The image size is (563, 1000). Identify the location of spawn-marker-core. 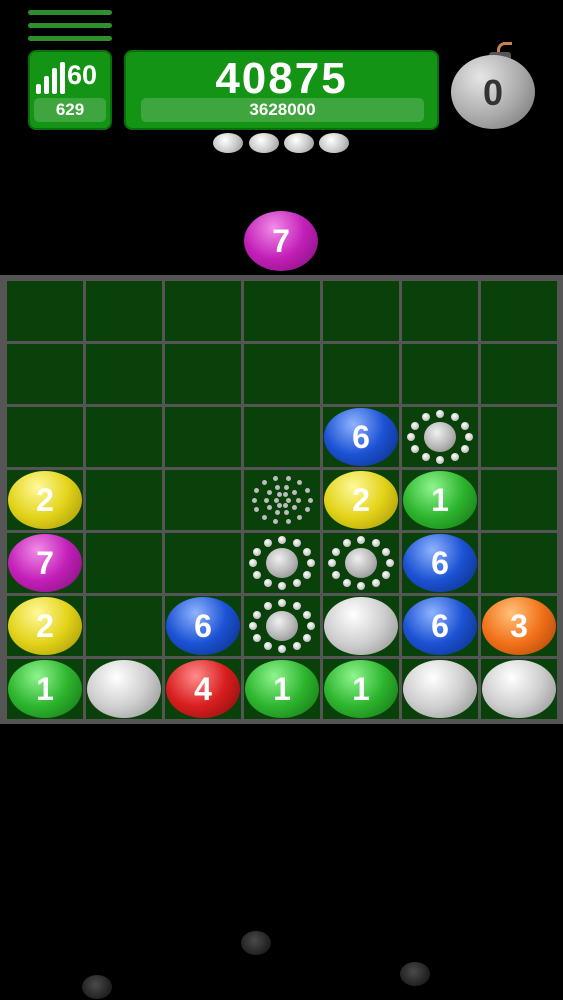
(361, 563).